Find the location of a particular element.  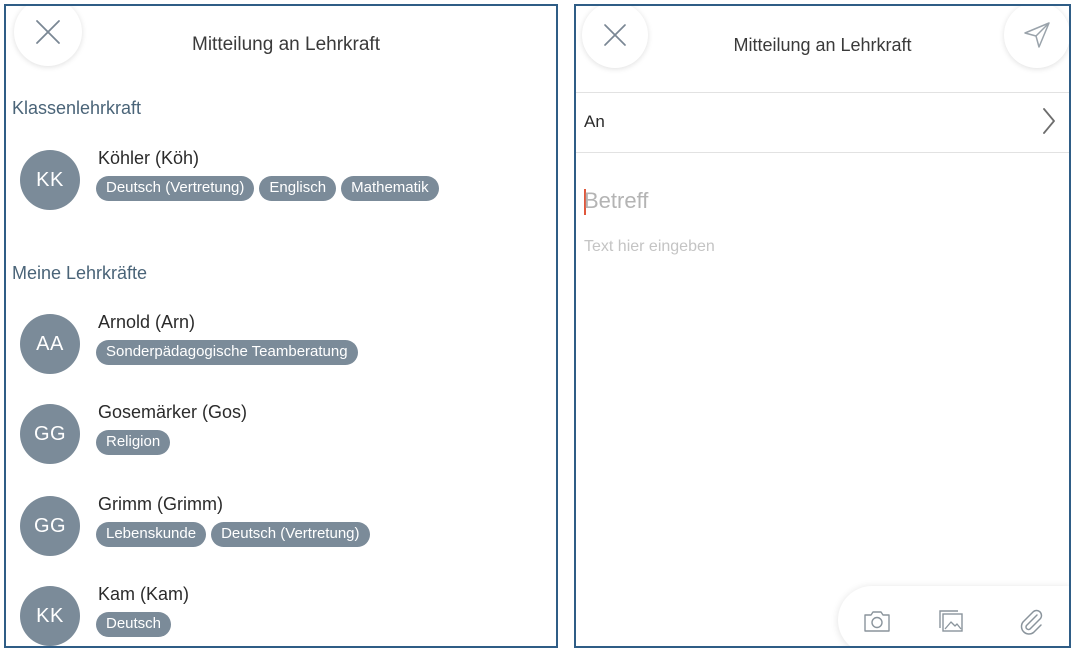

camera-button is located at coordinates (877, 621).